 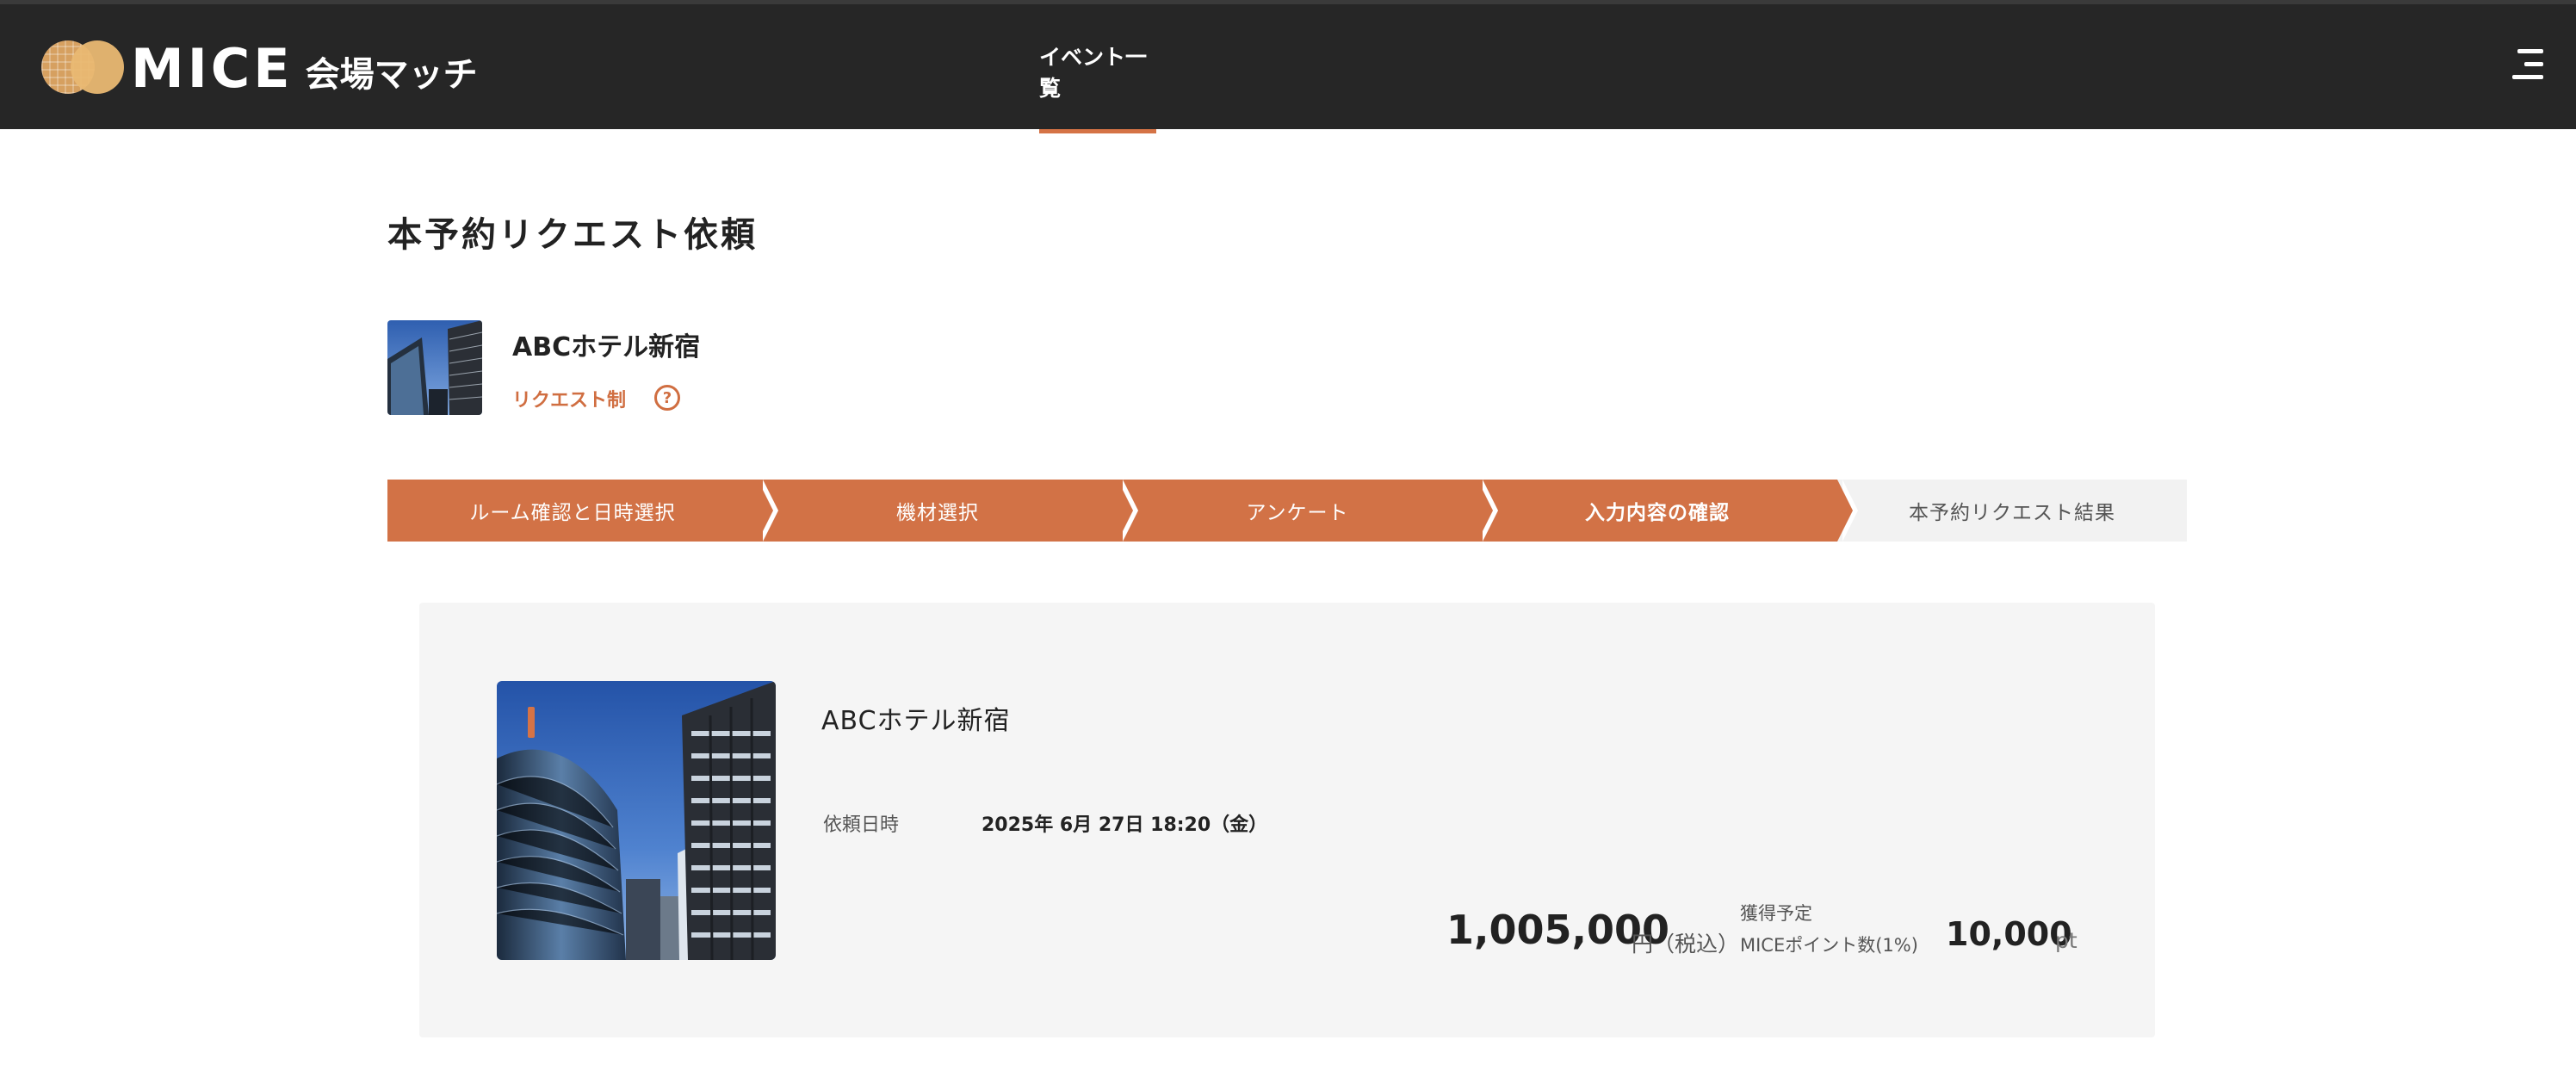 I want to click on step-label: アンケート, so click(x=1297, y=513).